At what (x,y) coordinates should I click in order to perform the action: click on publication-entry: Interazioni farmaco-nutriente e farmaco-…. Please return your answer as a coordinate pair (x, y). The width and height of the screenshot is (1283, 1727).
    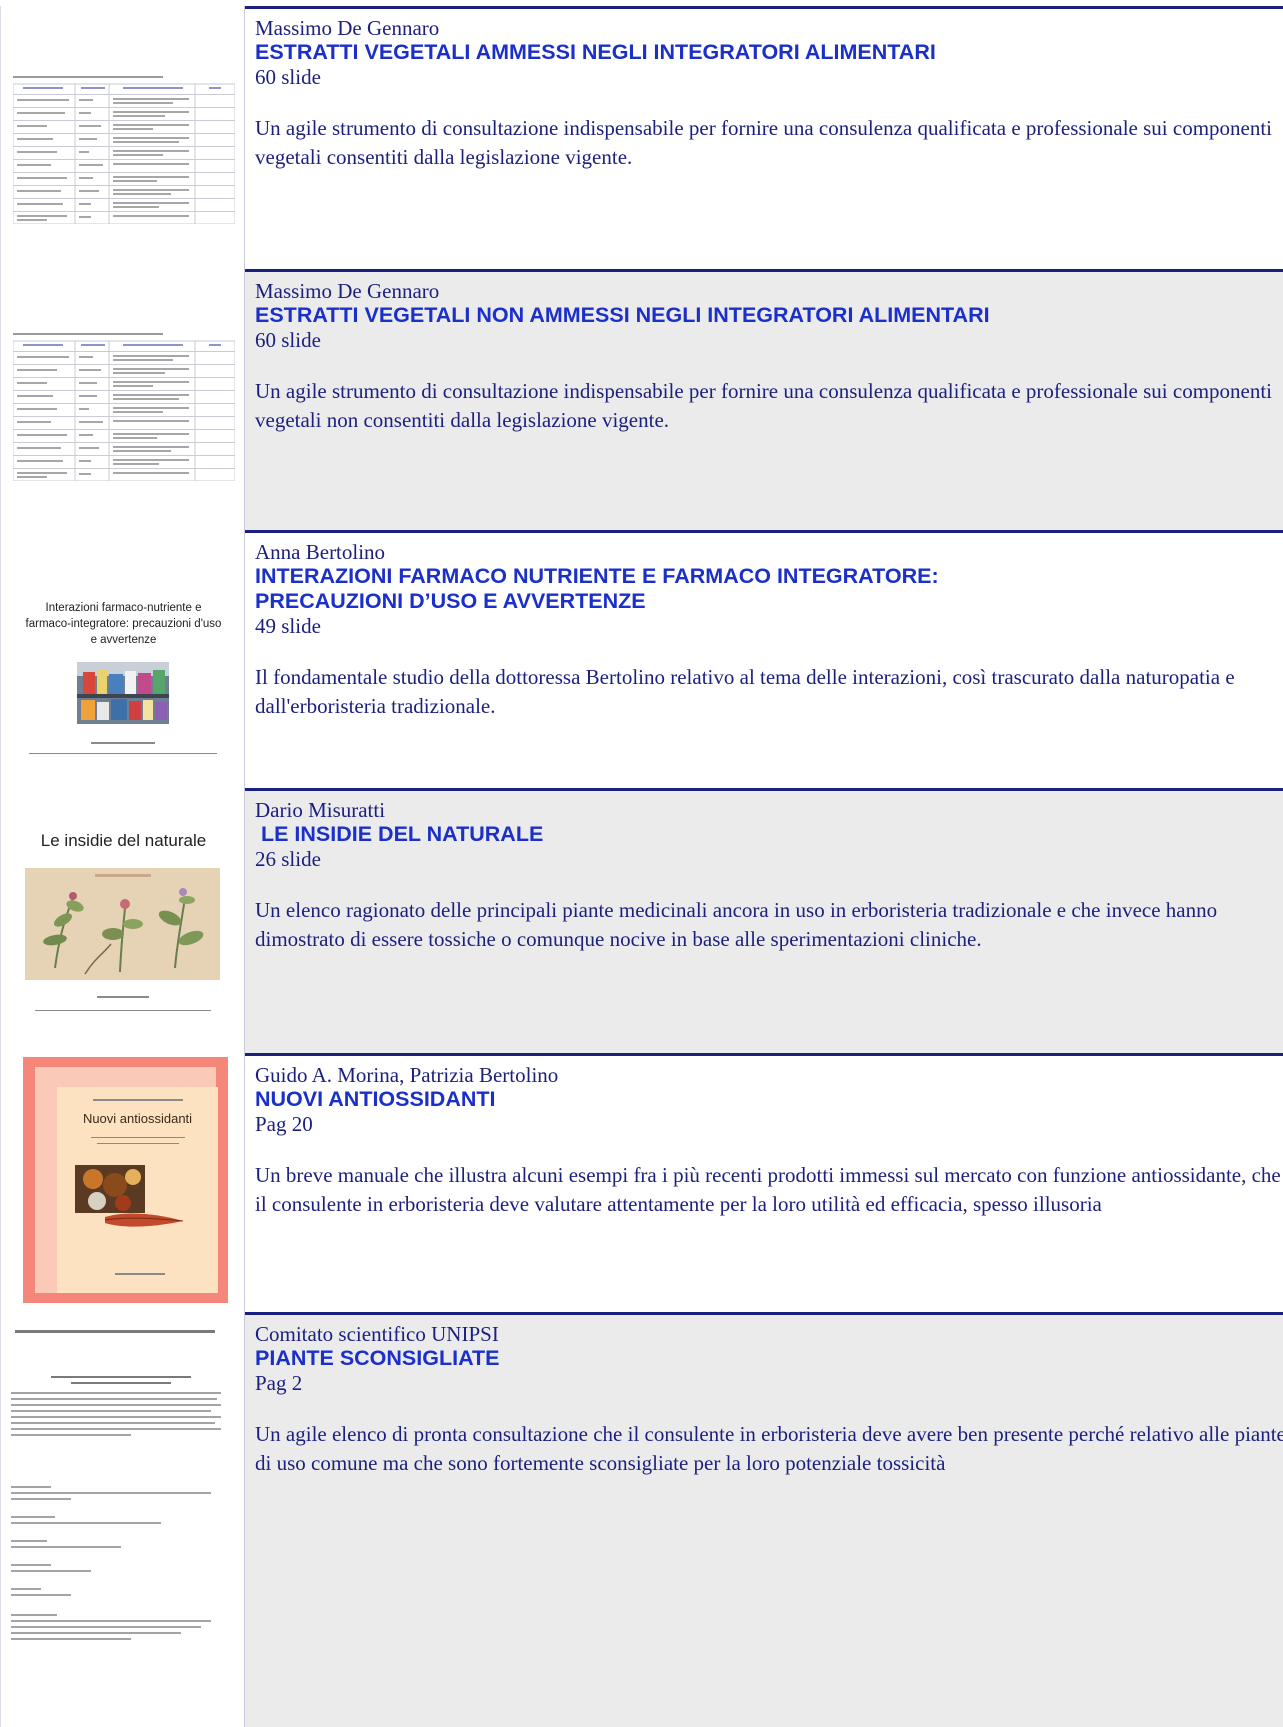
    Looking at the image, I should click on (641, 659).